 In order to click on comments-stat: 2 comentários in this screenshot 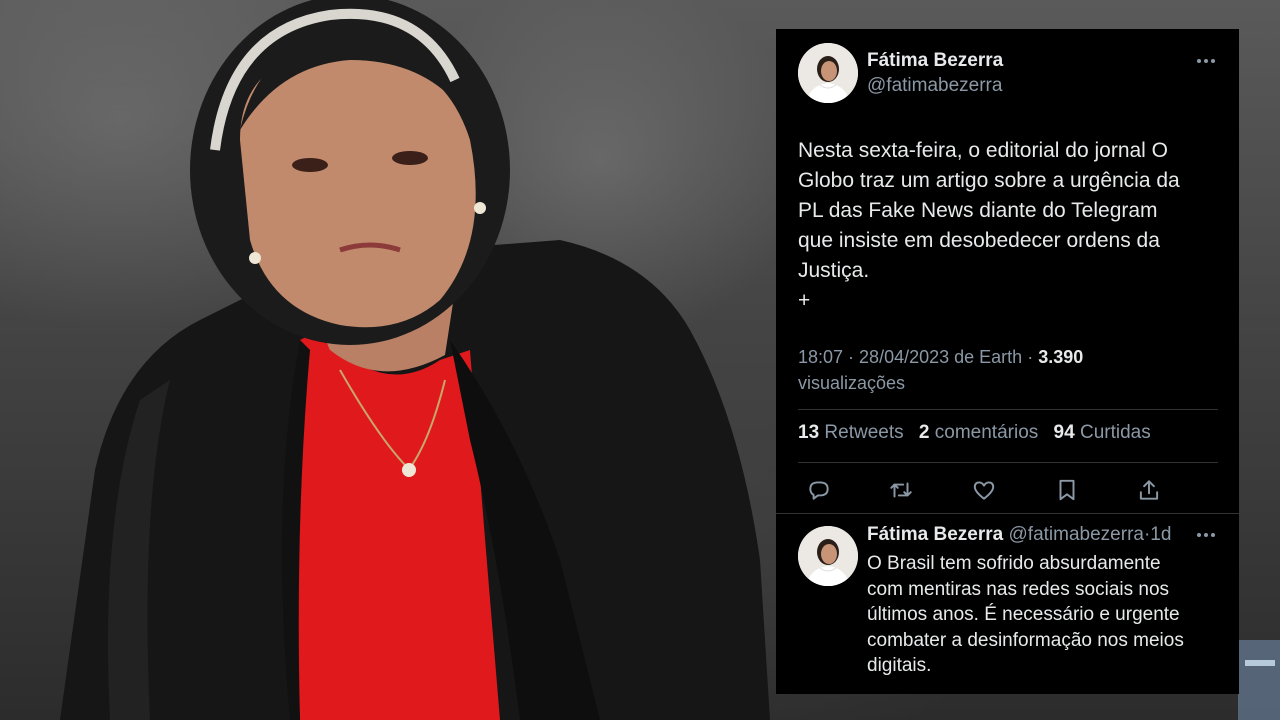, I will do `click(978, 432)`.